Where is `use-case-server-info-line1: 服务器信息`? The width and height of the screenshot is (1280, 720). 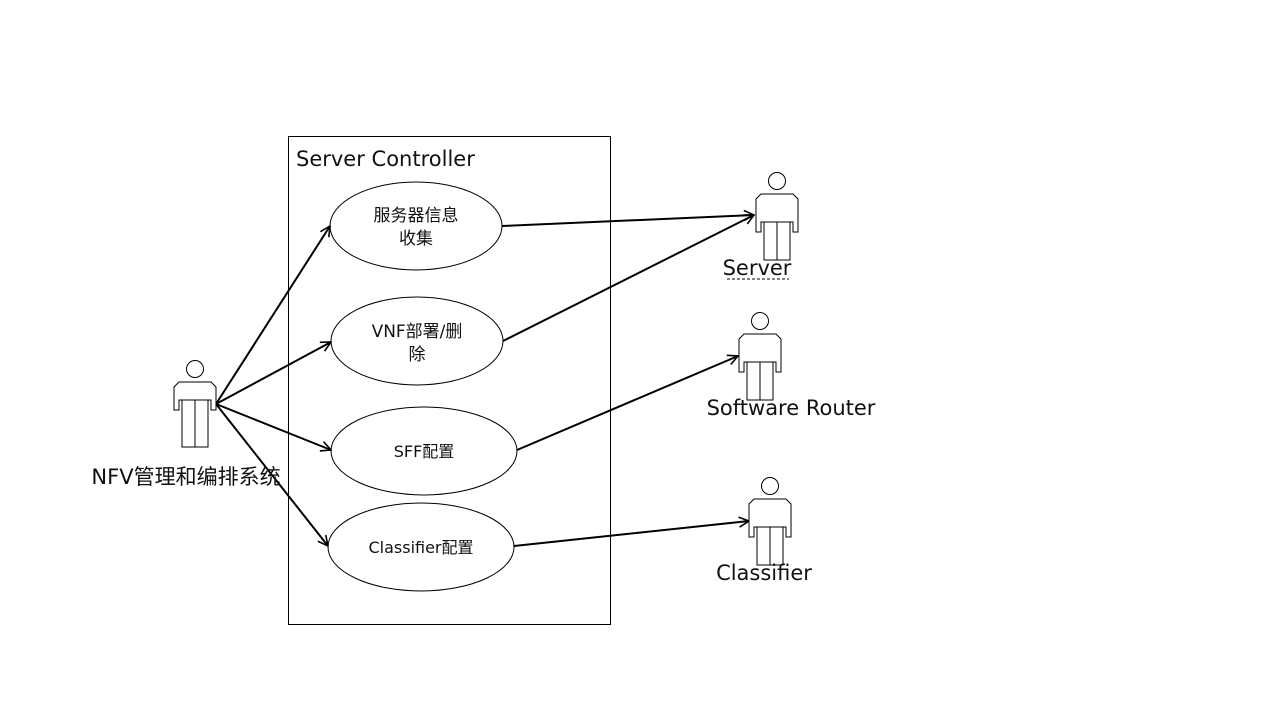
use-case-server-info-line1: 服务器信息 is located at coordinates (416, 216).